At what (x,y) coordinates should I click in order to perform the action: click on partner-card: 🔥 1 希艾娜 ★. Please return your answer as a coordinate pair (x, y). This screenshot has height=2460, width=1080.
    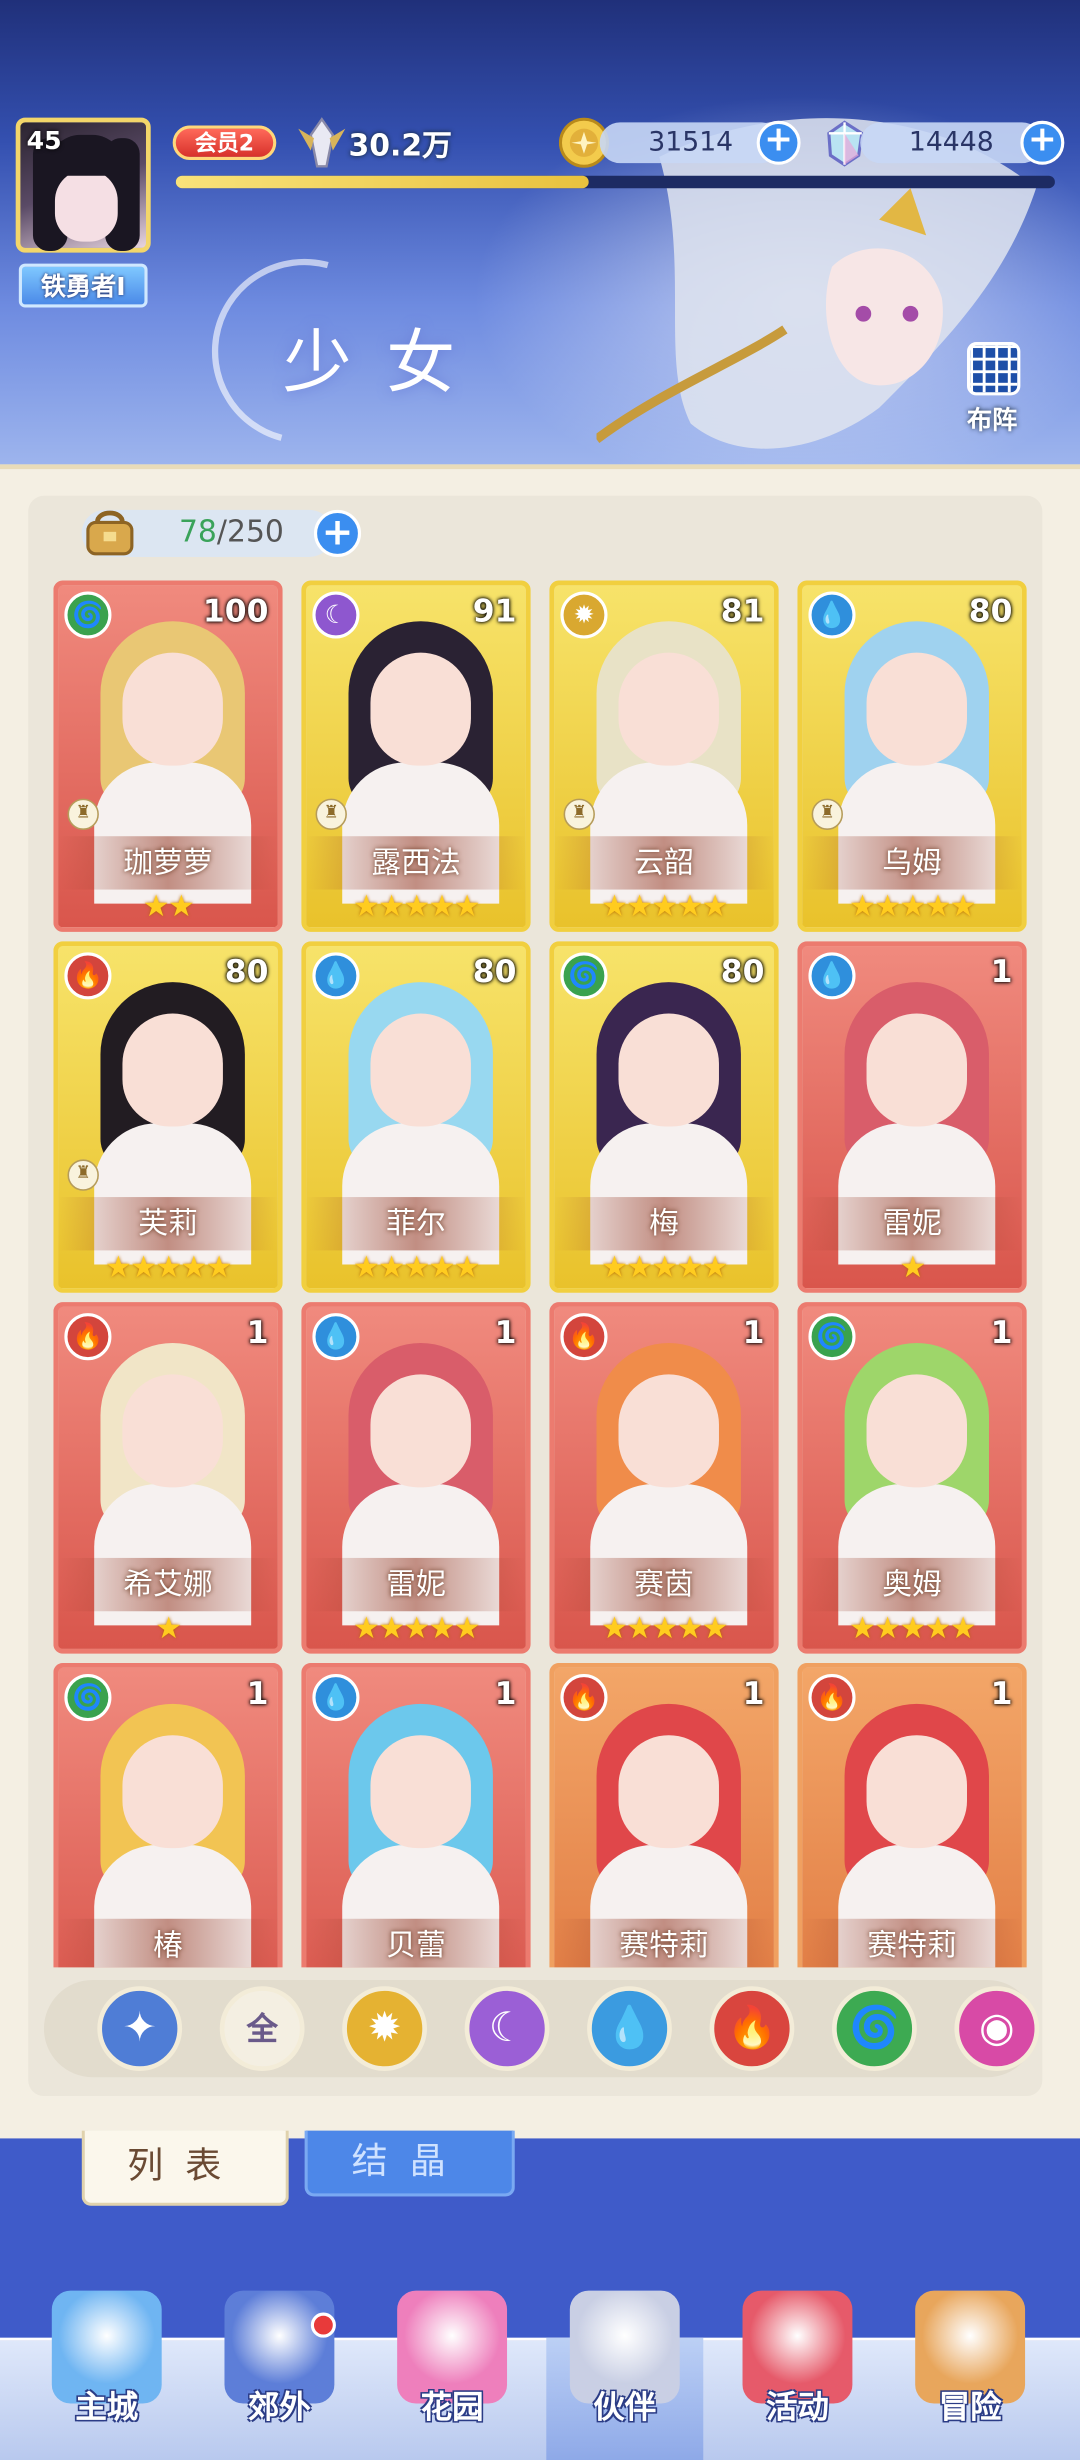
    Looking at the image, I should click on (168, 1478).